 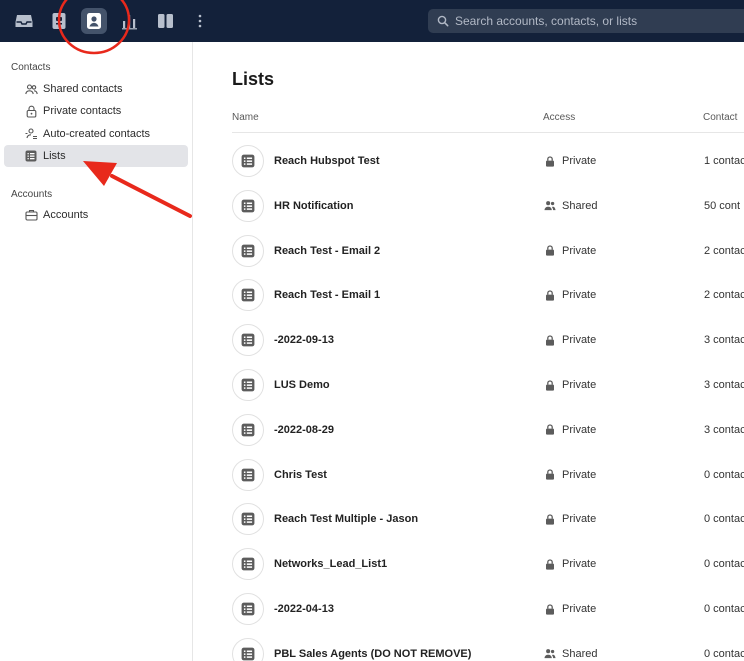 I want to click on table-row: -2022-04-13 Private 0 contac, so click(x=488, y=609).